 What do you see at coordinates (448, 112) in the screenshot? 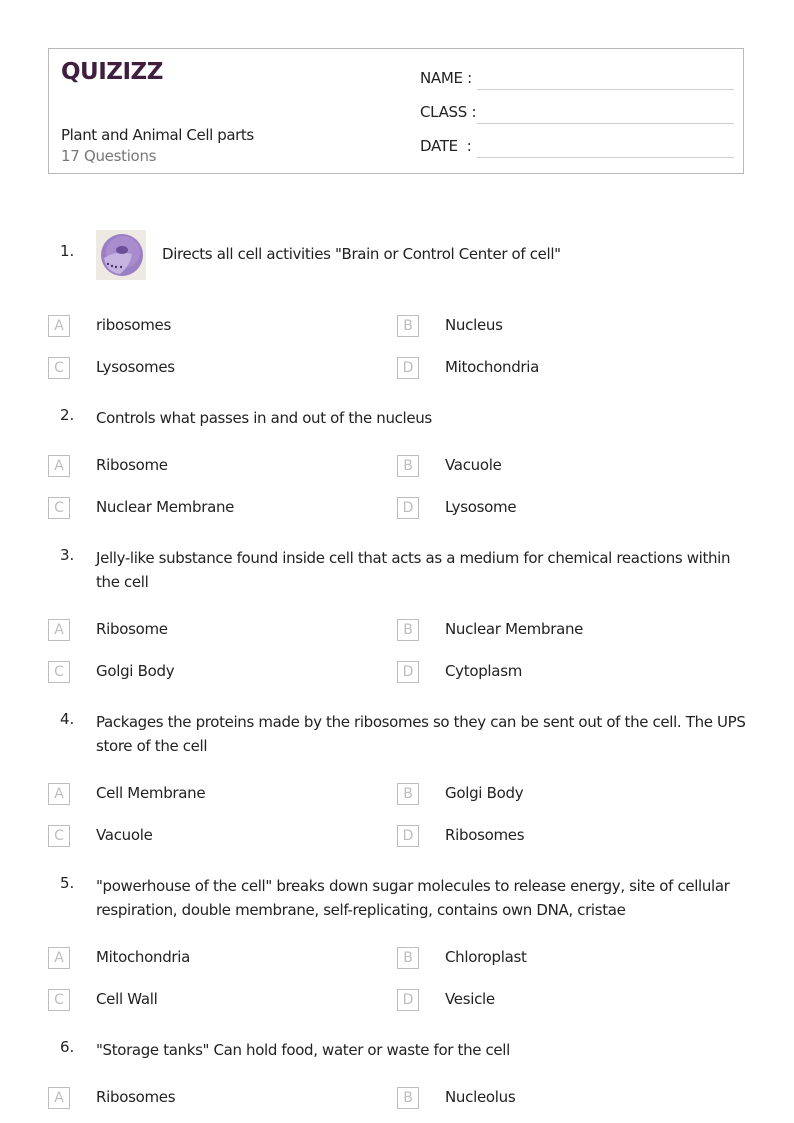
I see `class-label: CLASS :` at bounding box center [448, 112].